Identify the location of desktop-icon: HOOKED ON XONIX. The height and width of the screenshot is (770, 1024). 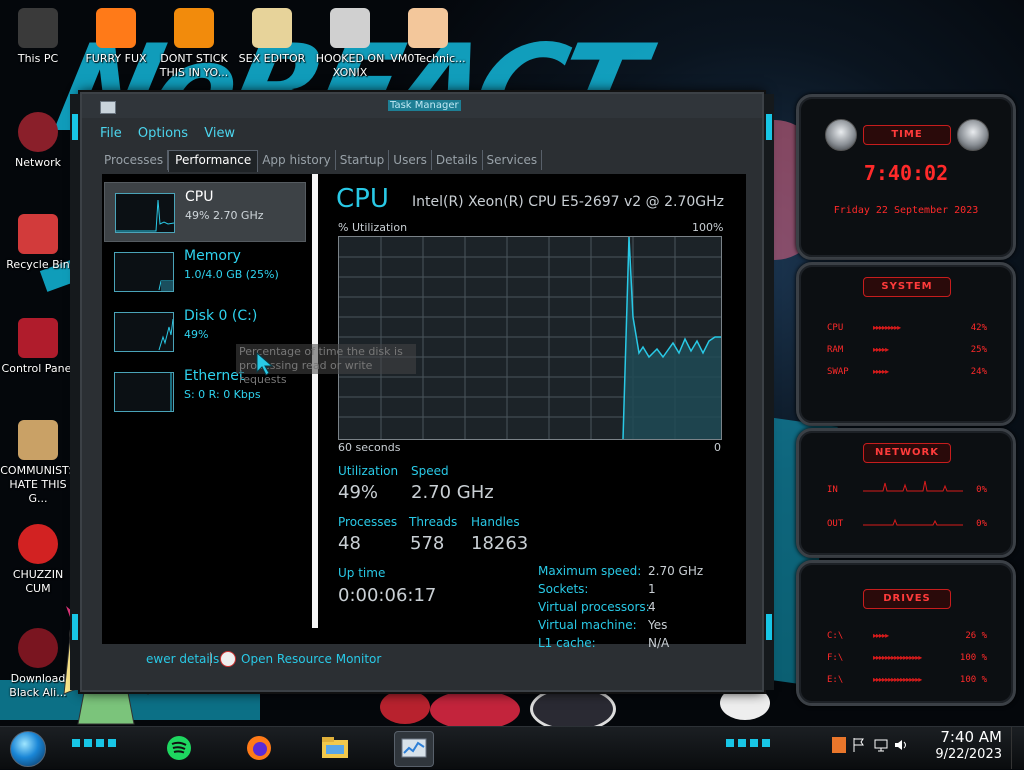
(350, 44).